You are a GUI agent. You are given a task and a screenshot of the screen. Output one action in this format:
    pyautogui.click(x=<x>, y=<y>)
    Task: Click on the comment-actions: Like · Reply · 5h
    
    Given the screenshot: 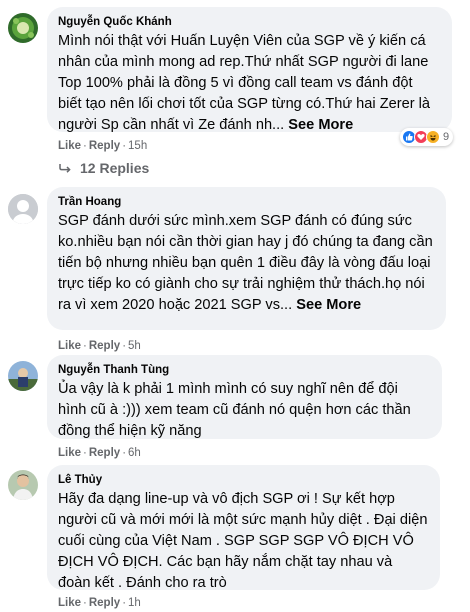 What is the action you would take?
    pyautogui.click(x=99, y=346)
    